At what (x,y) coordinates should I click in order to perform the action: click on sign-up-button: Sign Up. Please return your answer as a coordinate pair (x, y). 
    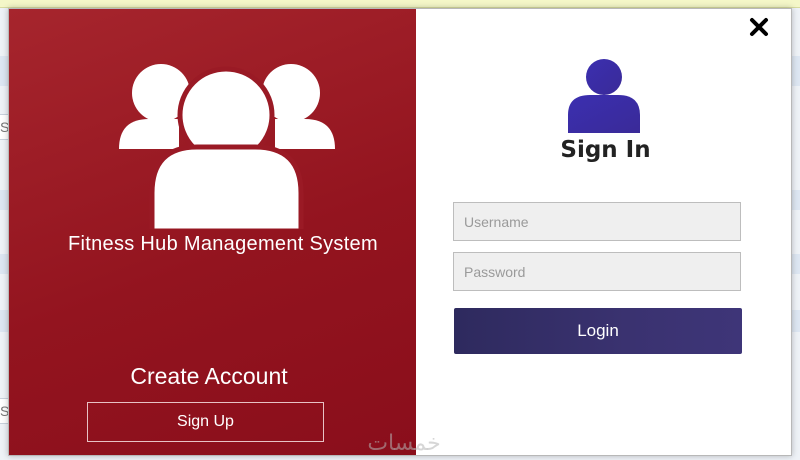
    Looking at the image, I should click on (205, 422).